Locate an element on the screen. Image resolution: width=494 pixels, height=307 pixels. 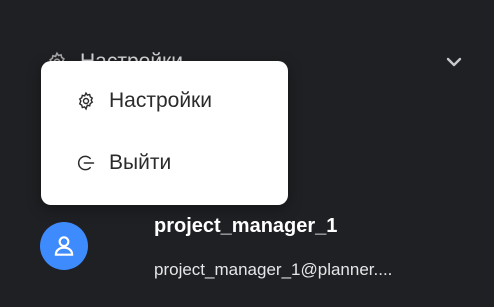
gear-icon is located at coordinates (86, 101).